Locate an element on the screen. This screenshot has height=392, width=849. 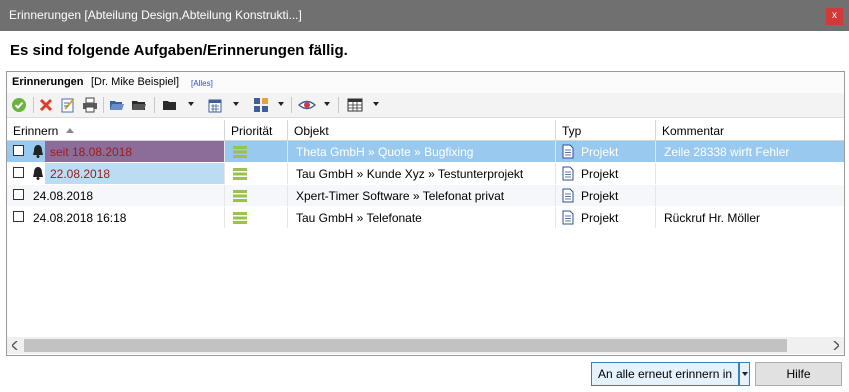
scroll-right-icon is located at coordinates (836, 345).